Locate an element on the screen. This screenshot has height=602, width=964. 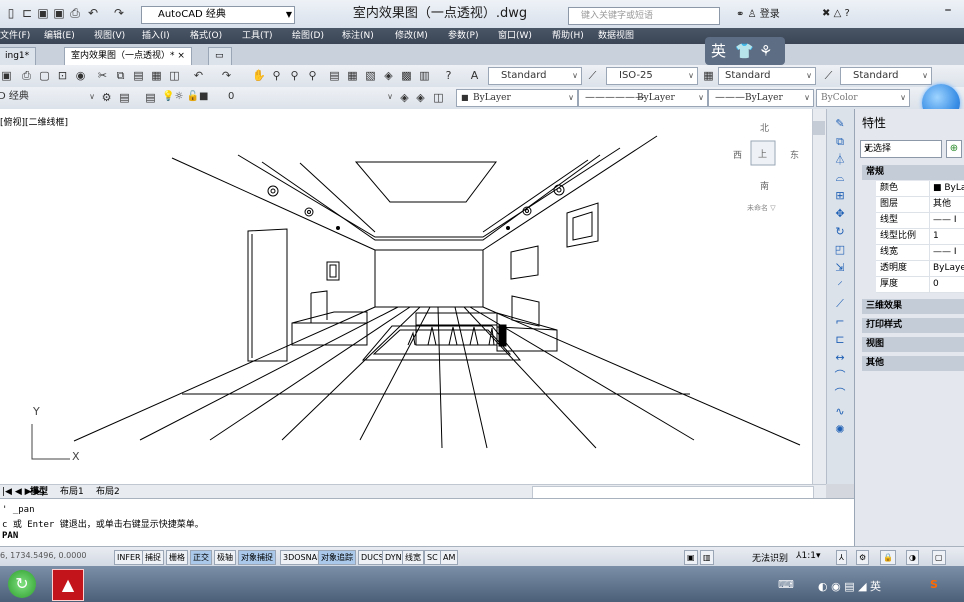
dimstyle-icon: ⟋ is located at coordinates (592, 75).